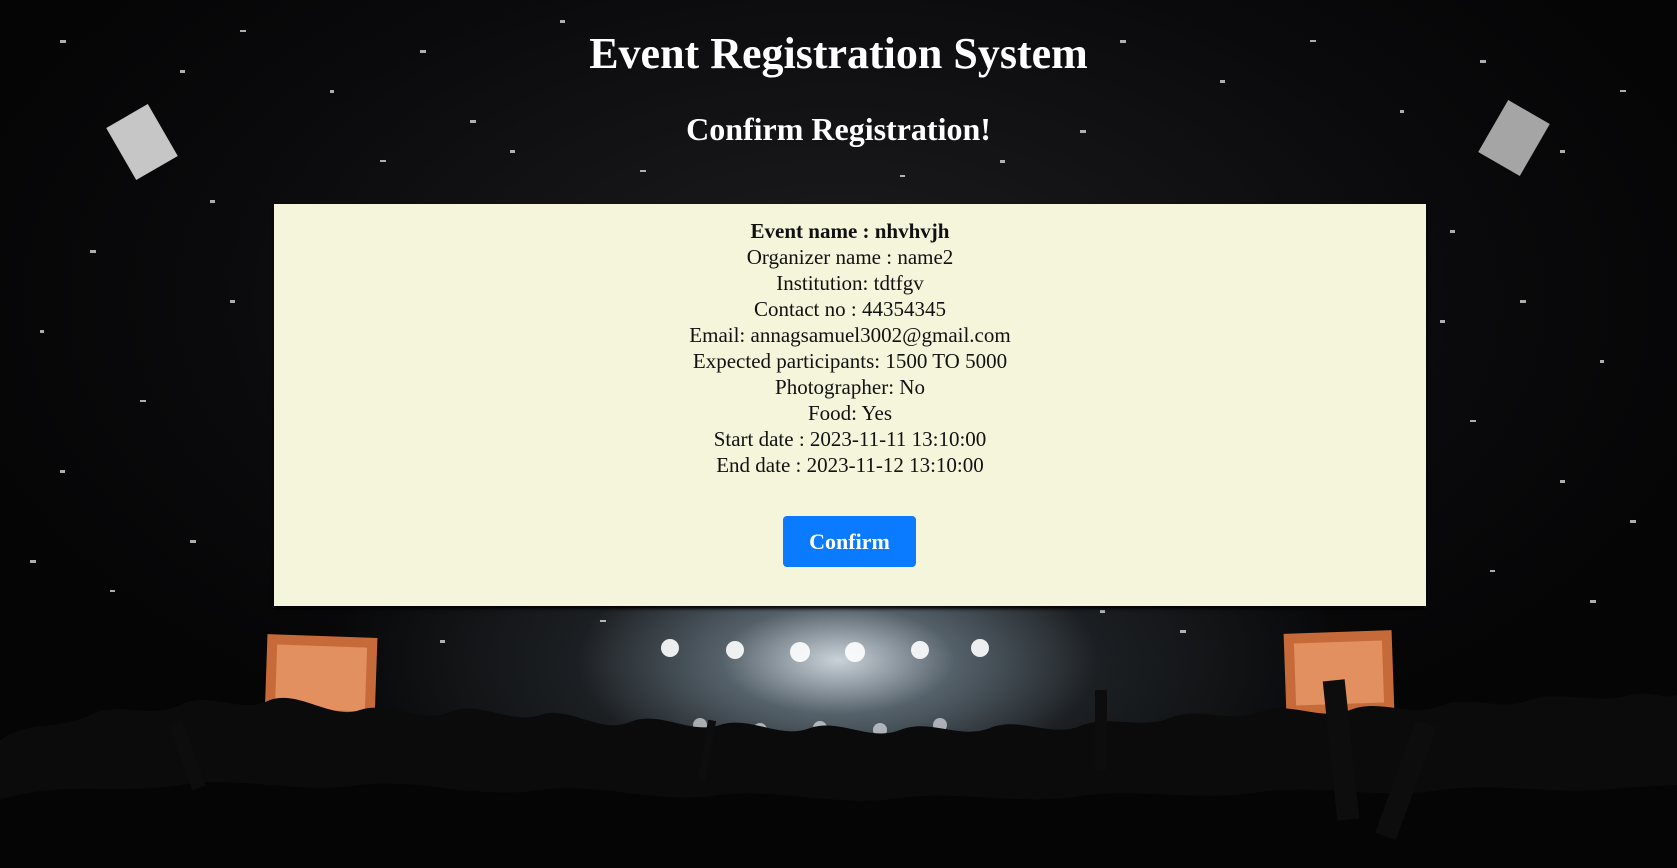 The height and width of the screenshot is (868, 1677). Describe the element at coordinates (850, 309) in the screenshot. I see `contact-number-text: Contact no : 44354345` at that location.